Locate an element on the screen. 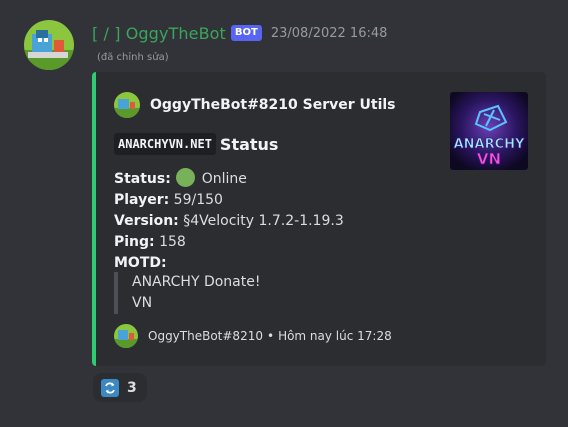 The width and height of the screenshot is (568, 427). reaction-button: 3 is located at coordinates (120, 387).